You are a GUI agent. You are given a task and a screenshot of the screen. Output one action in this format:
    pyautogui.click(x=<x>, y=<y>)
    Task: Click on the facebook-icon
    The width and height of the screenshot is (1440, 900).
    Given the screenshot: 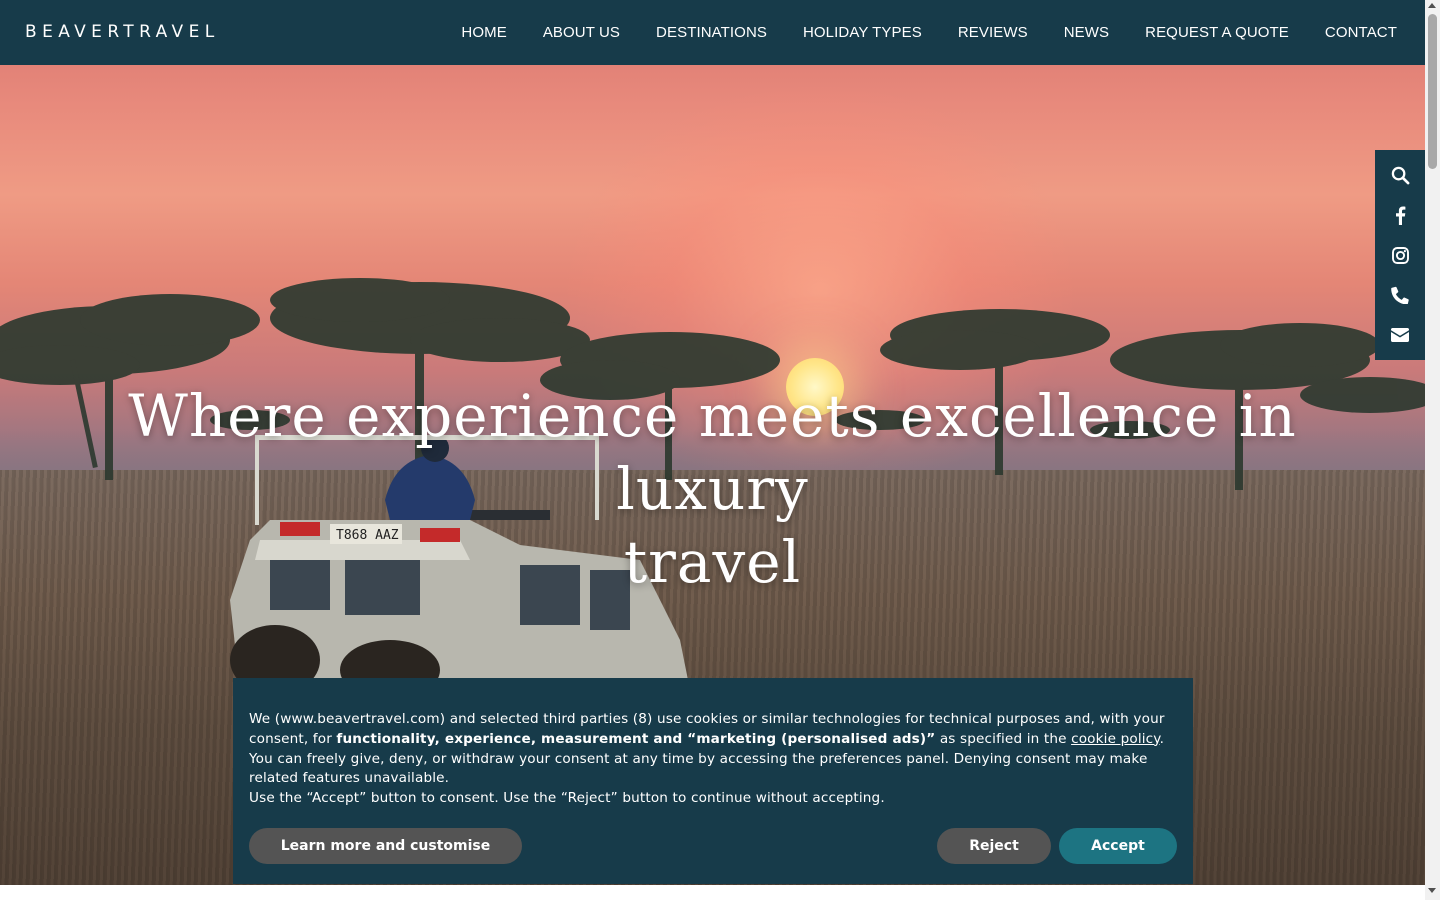 What is the action you would take?
    pyautogui.click(x=1400, y=215)
    